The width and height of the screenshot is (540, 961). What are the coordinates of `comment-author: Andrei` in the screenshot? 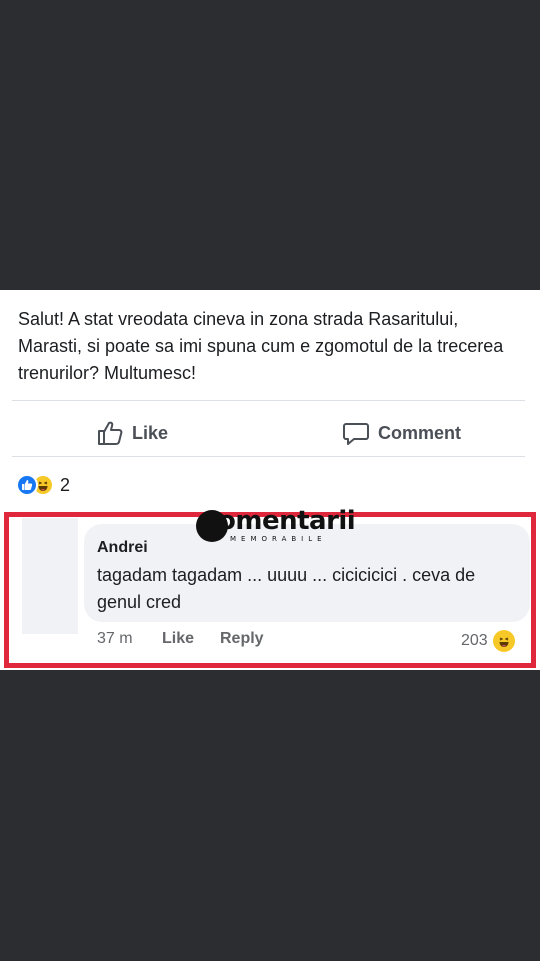 It's located at (122, 548).